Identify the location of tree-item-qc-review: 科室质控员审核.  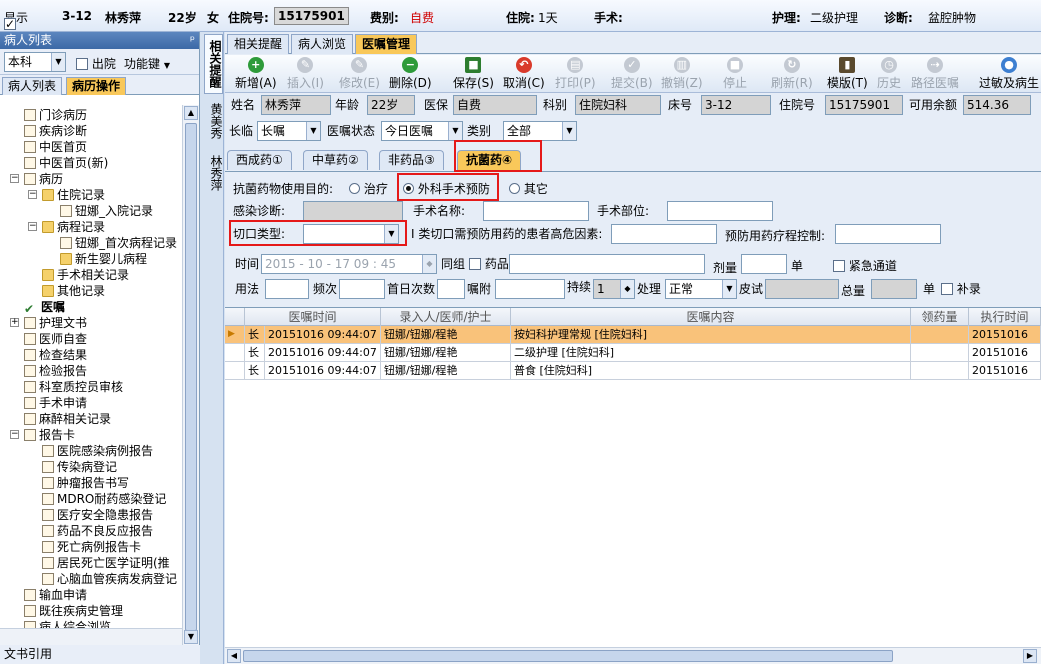
(73, 387).